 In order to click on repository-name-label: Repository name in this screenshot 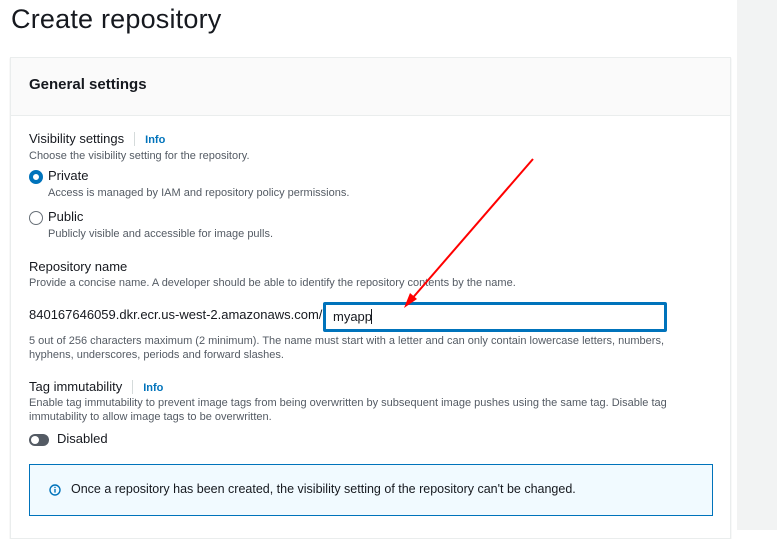, I will do `click(78, 266)`.